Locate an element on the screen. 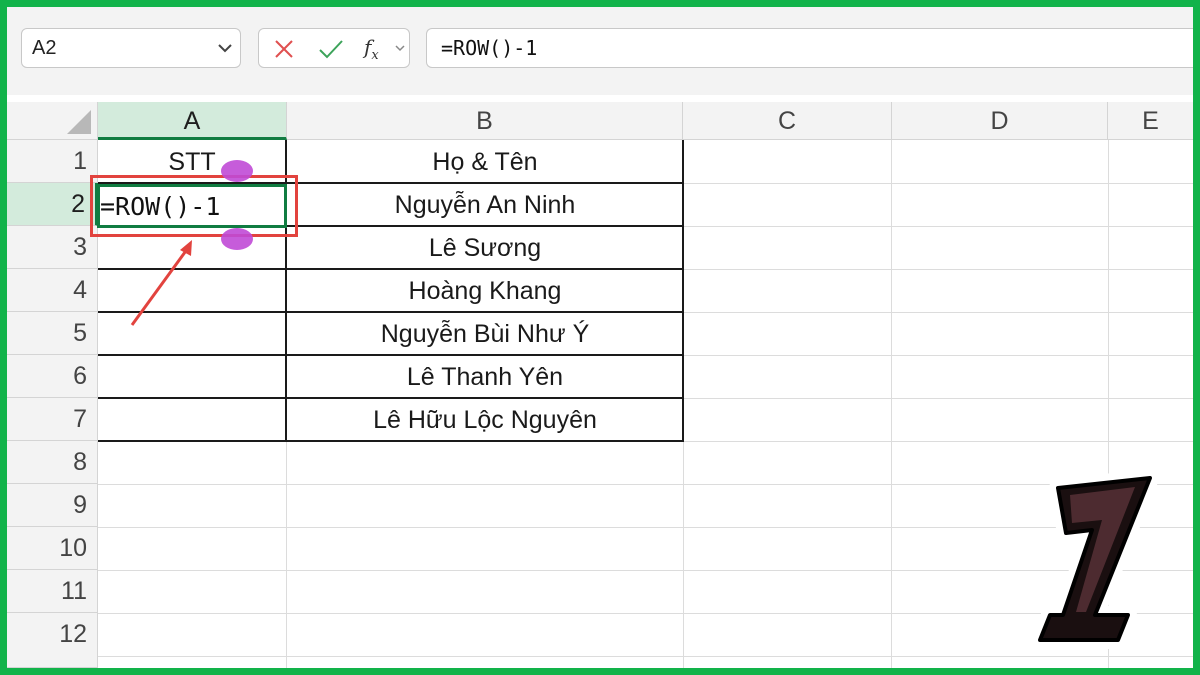 The image size is (1200, 675). red-arrow-icon is located at coordinates (161, 283).